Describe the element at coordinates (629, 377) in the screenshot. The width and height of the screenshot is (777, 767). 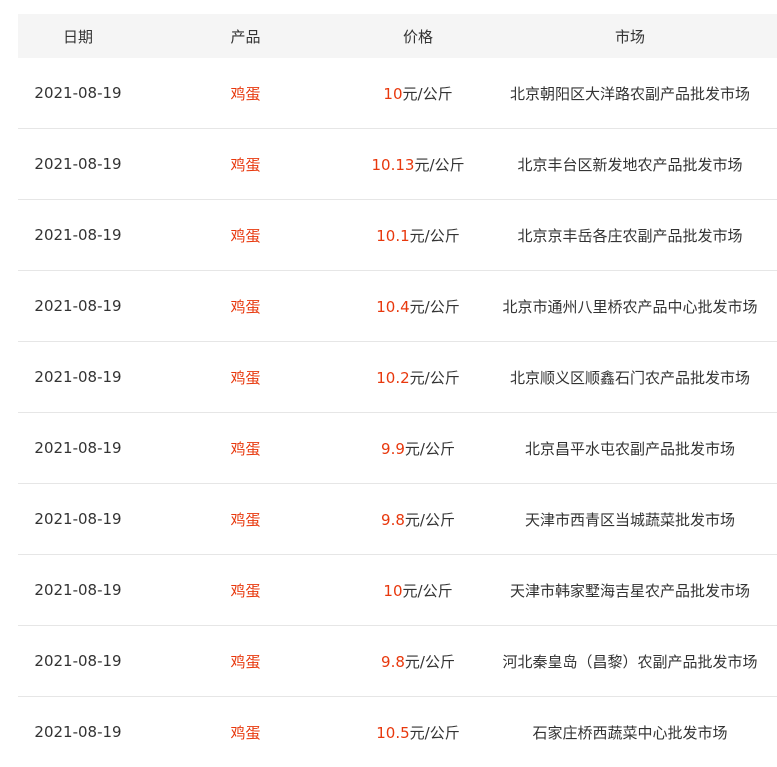
I see `cell-market: 北京顺义区顺鑫石门农产品批发市场` at that location.